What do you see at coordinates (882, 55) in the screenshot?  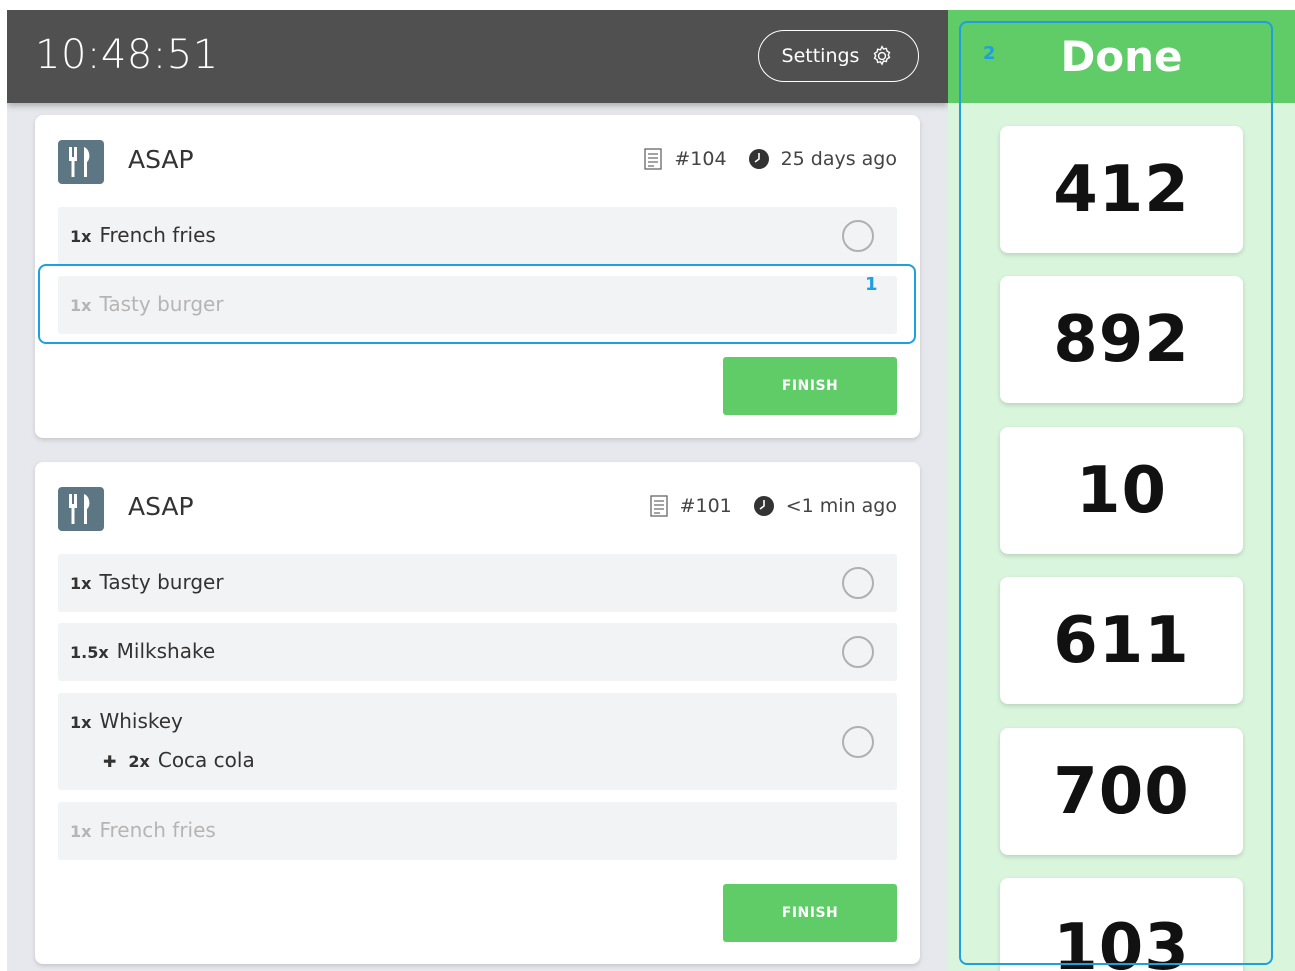 I see `gear-icon` at bounding box center [882, 55].